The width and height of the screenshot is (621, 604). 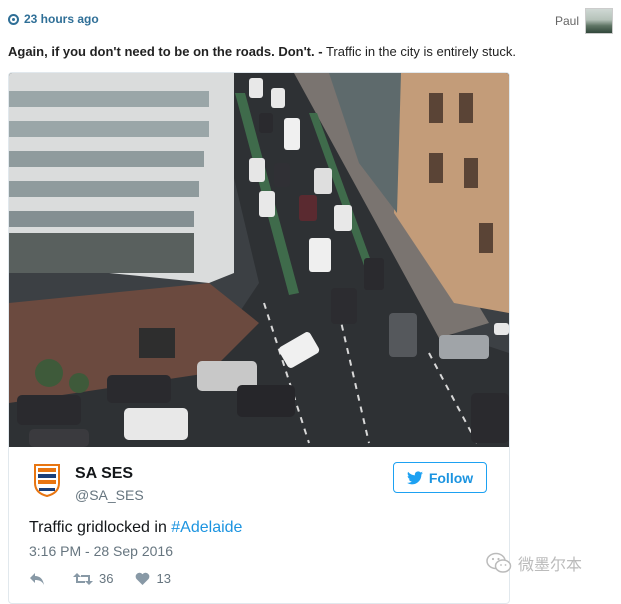 I want to click on avatar, so click(x=599, y=21).